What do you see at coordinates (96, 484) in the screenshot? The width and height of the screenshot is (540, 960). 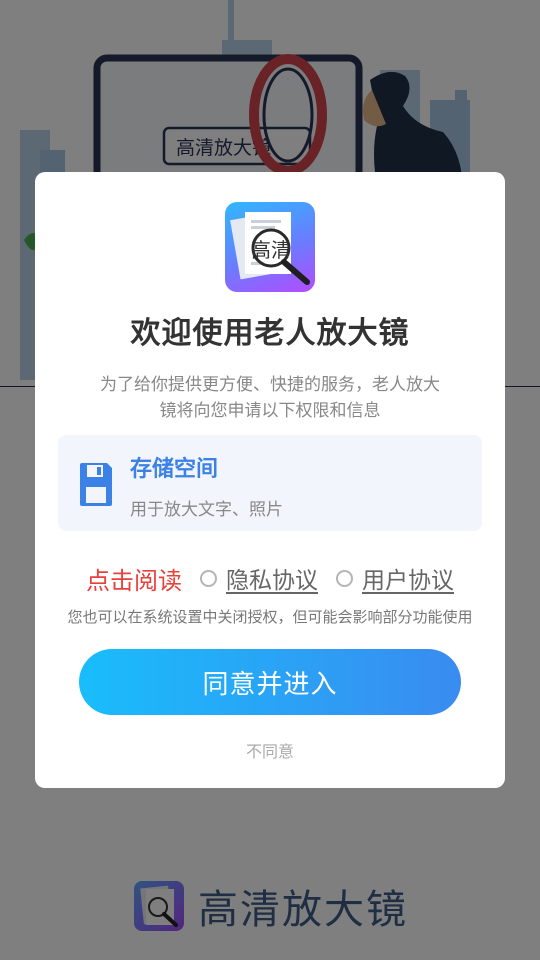 I see `floppy-disk-icon` at bounding box center [96, 484].